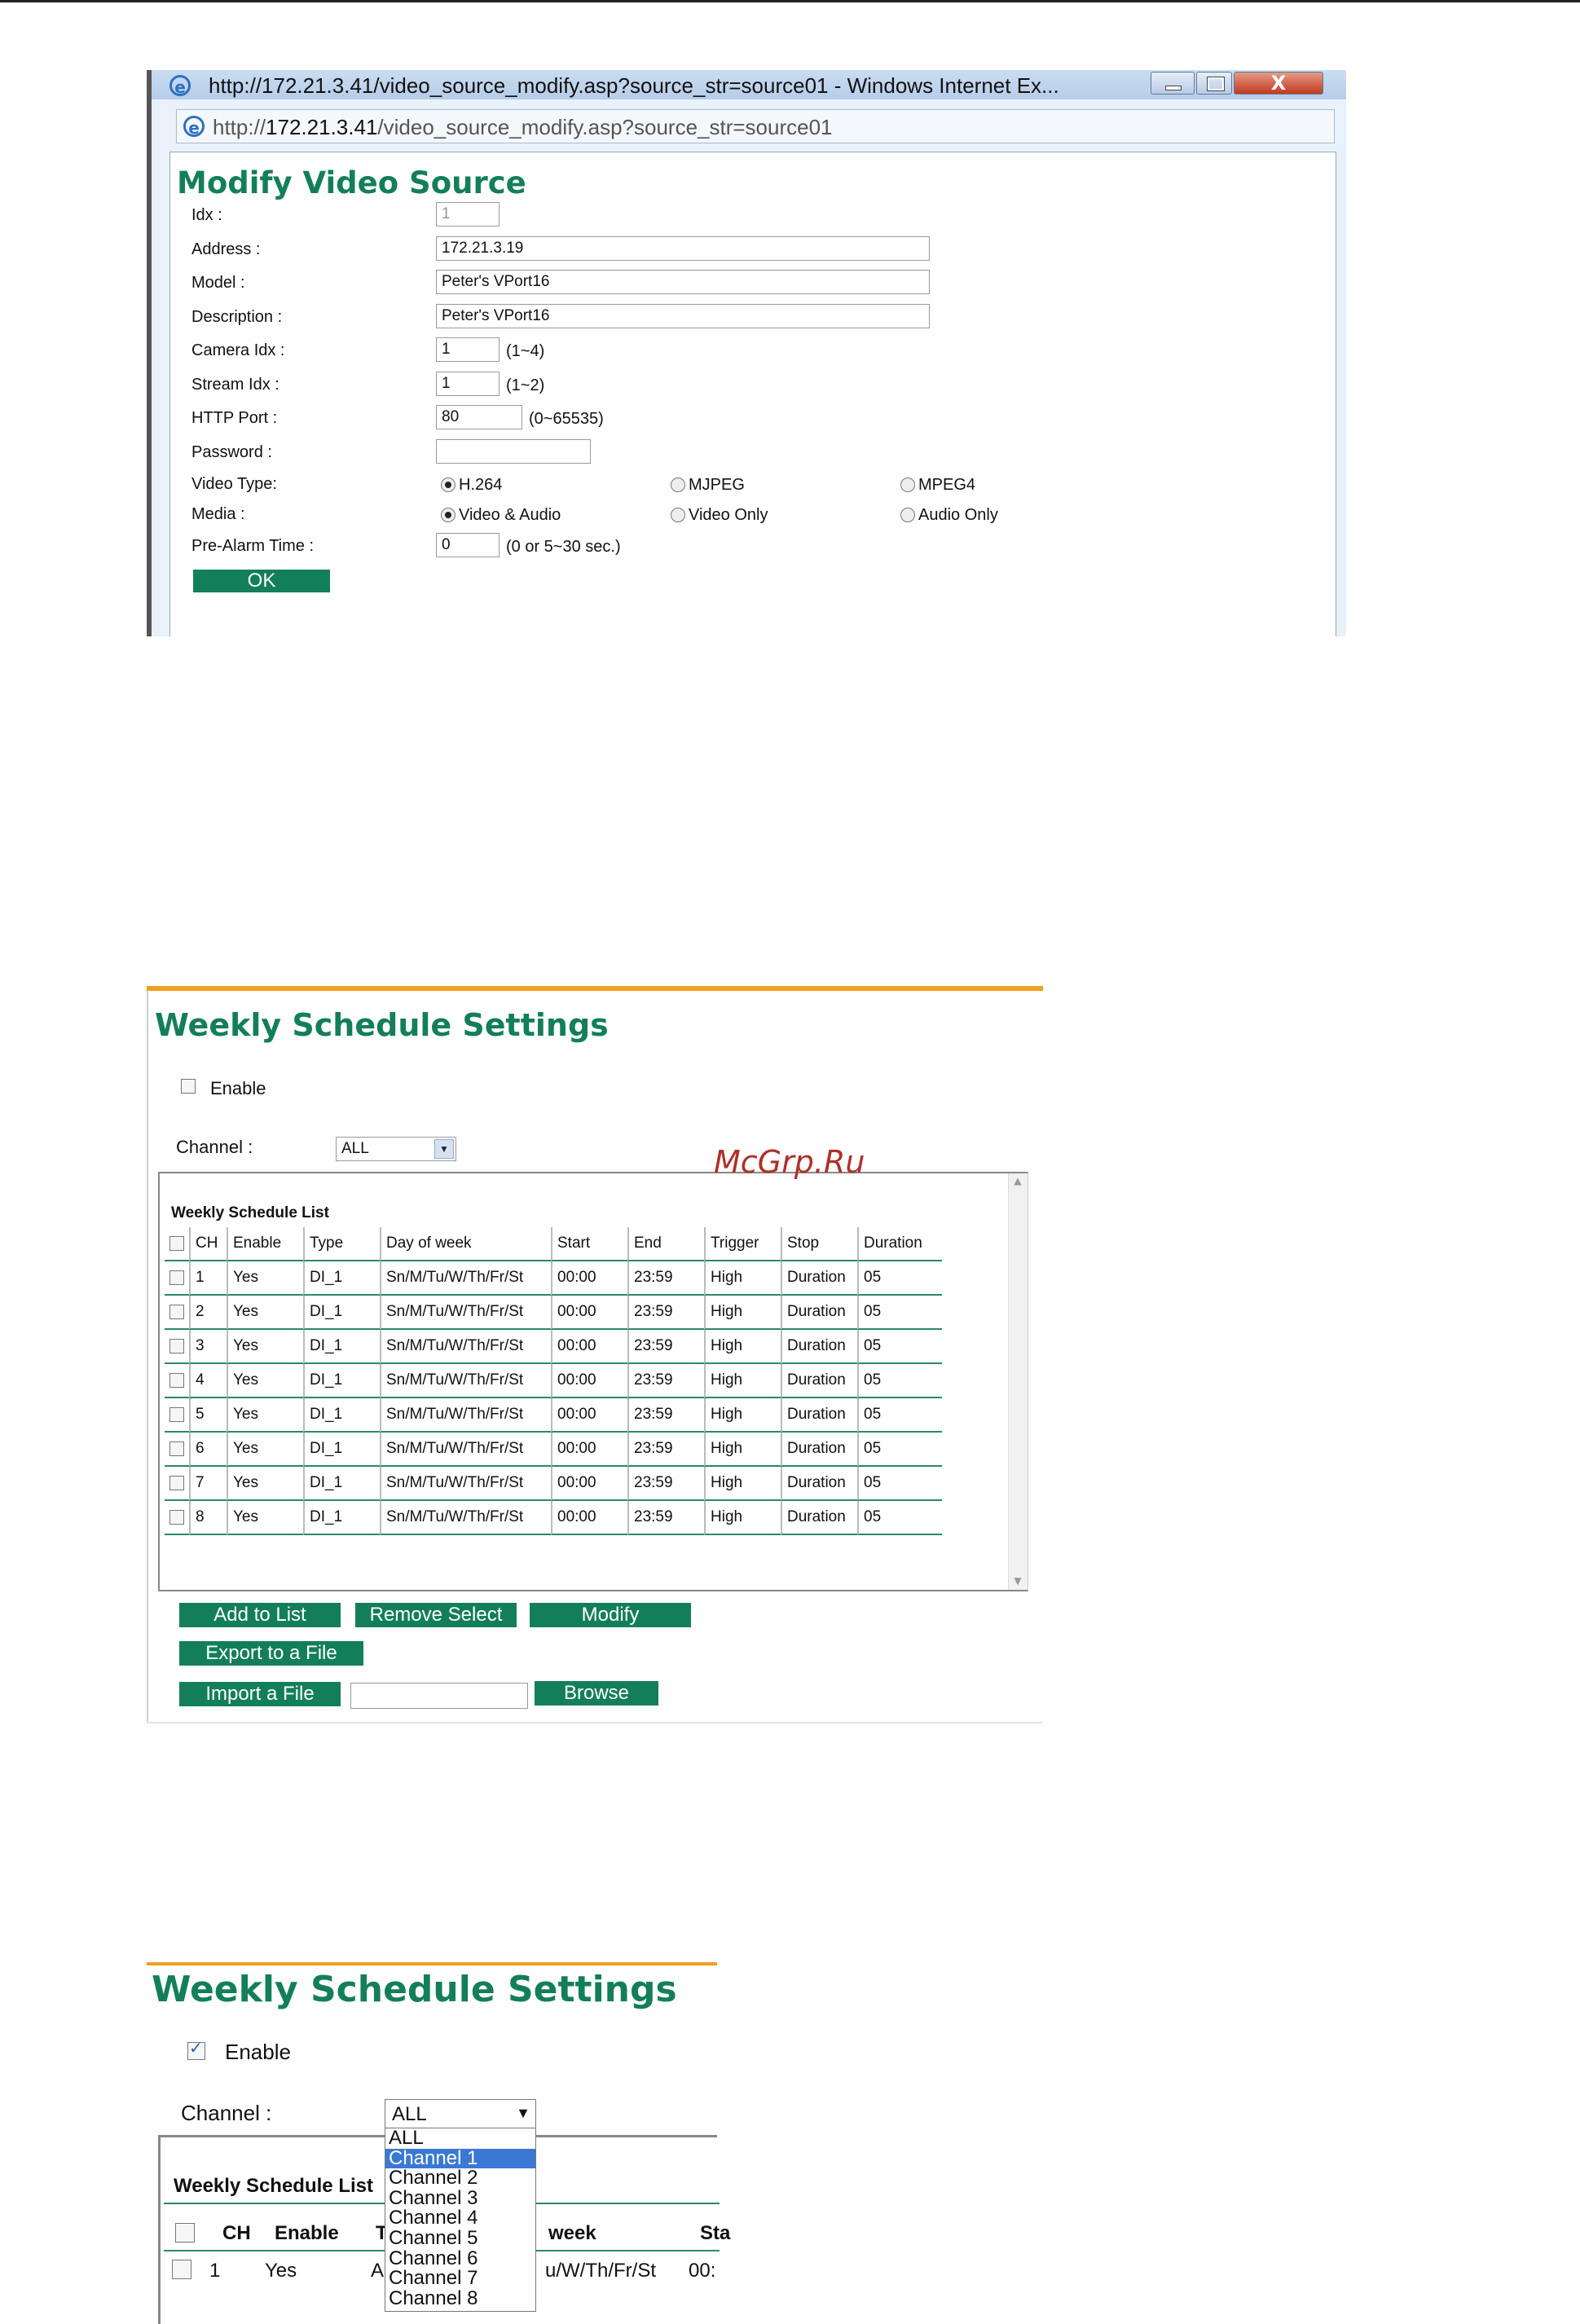 This screenshot has width=1580, height=2324. Describe the element at coordinates (439, 1696) in the screenshot. I see `file-path-input` at that location.